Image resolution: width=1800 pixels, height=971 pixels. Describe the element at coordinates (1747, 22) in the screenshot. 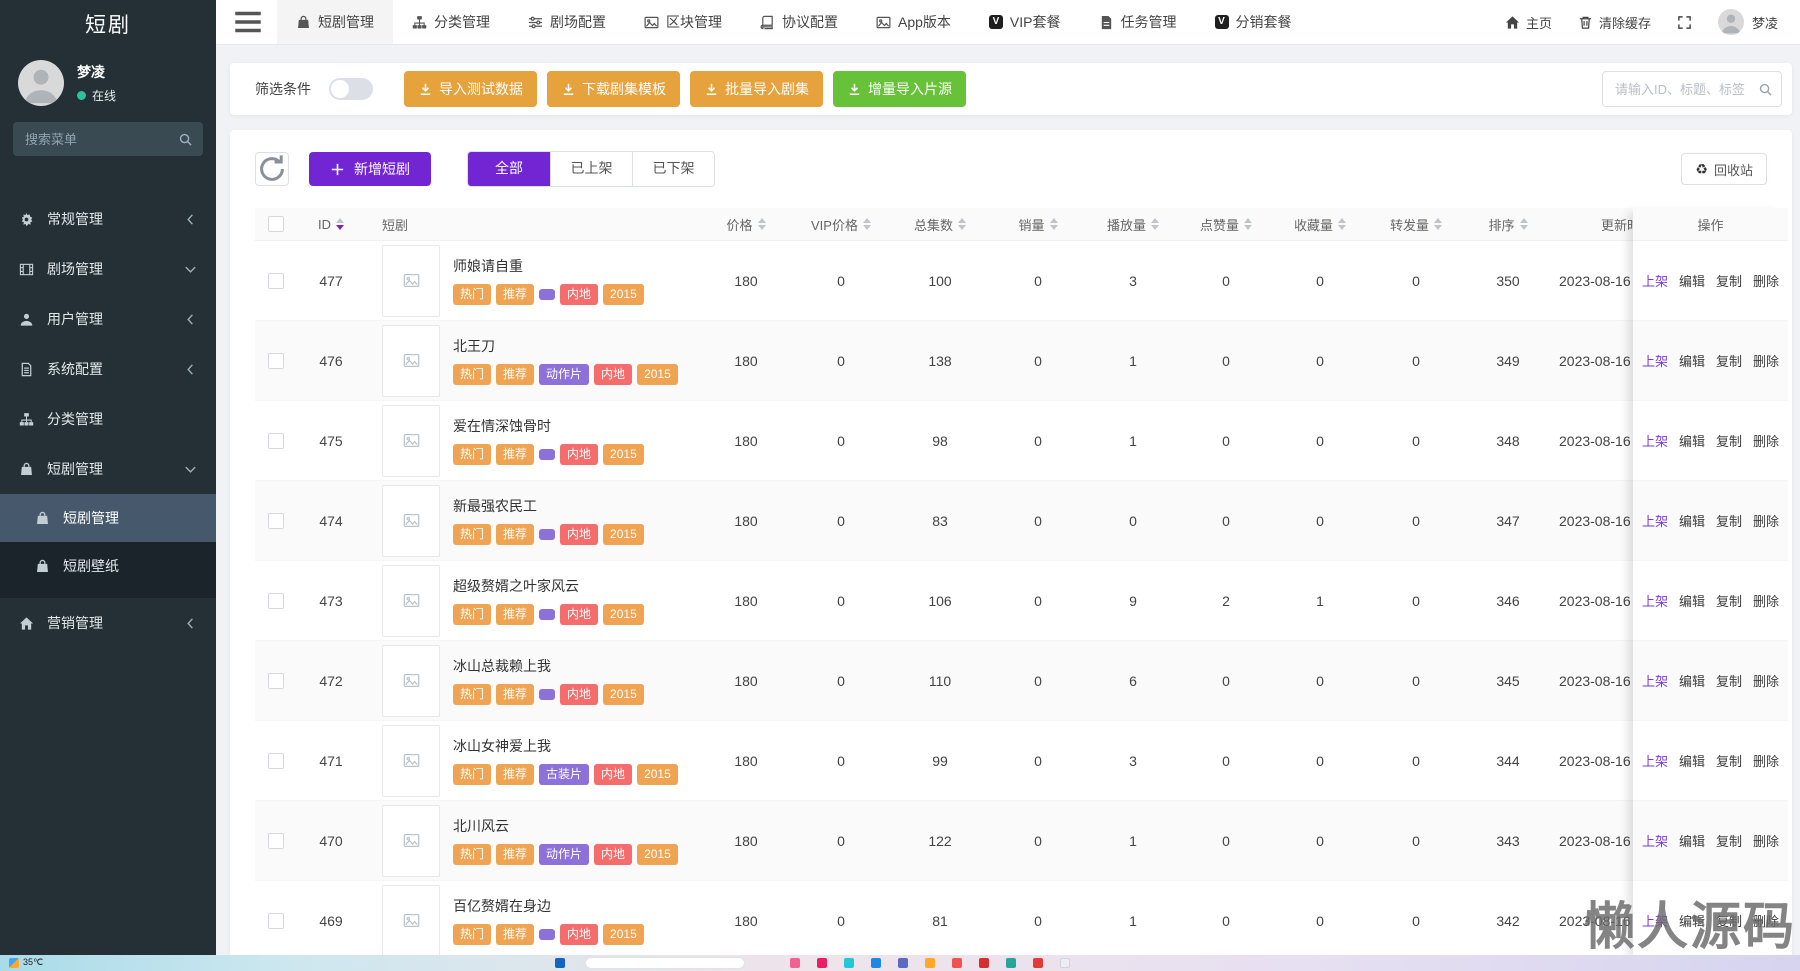

I see `nav-user: 梦凌` at that location.